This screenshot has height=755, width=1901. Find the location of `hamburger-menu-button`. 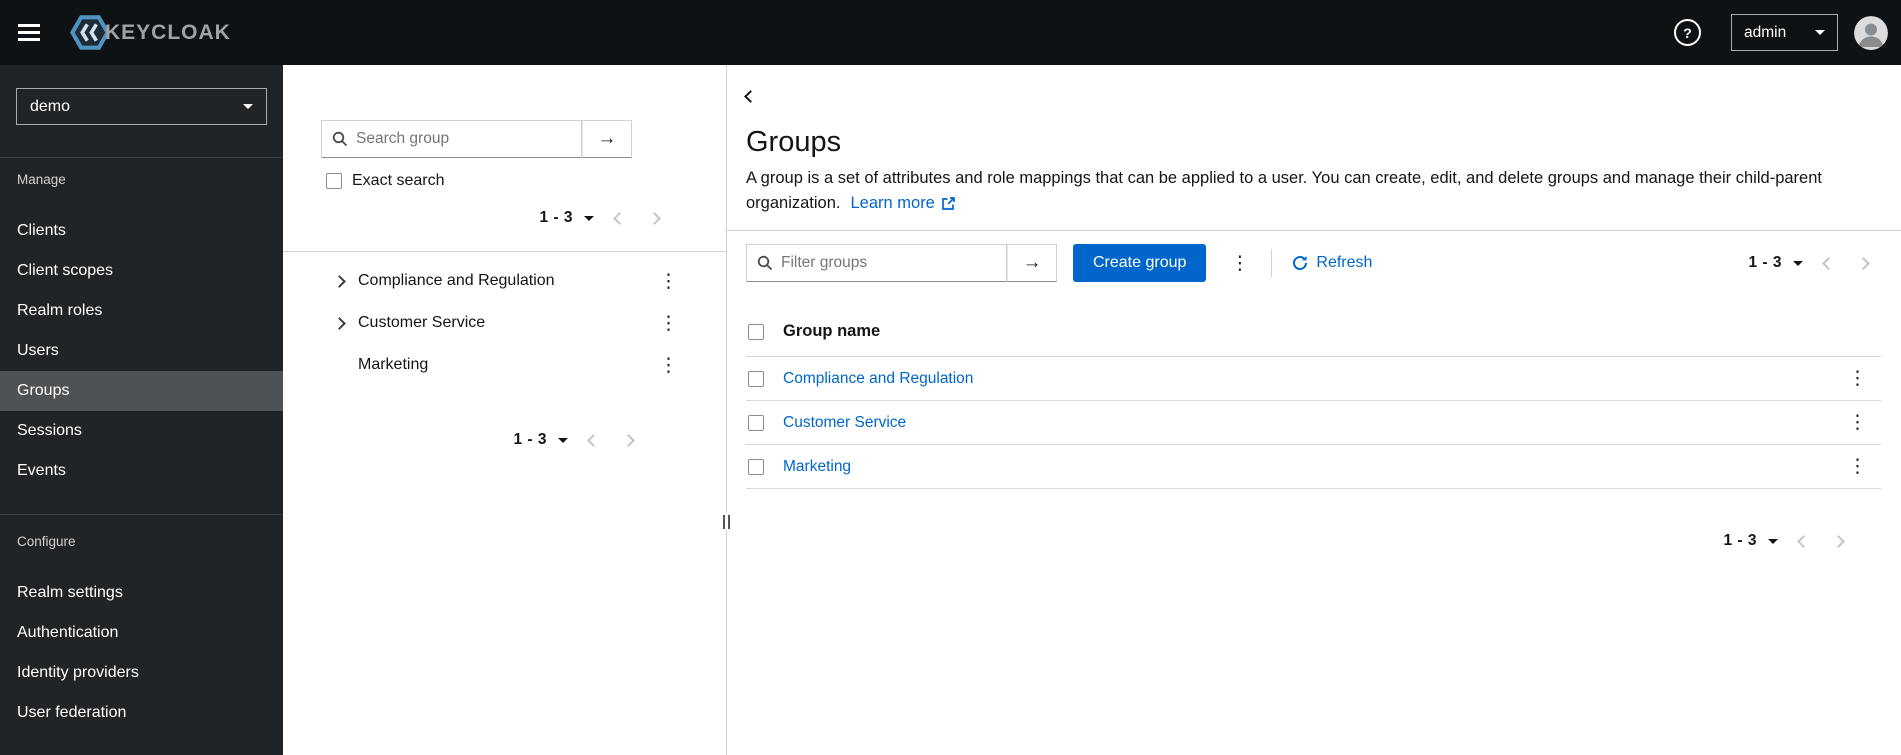

hamburger-menu-button is located at coordinates (39, 33).